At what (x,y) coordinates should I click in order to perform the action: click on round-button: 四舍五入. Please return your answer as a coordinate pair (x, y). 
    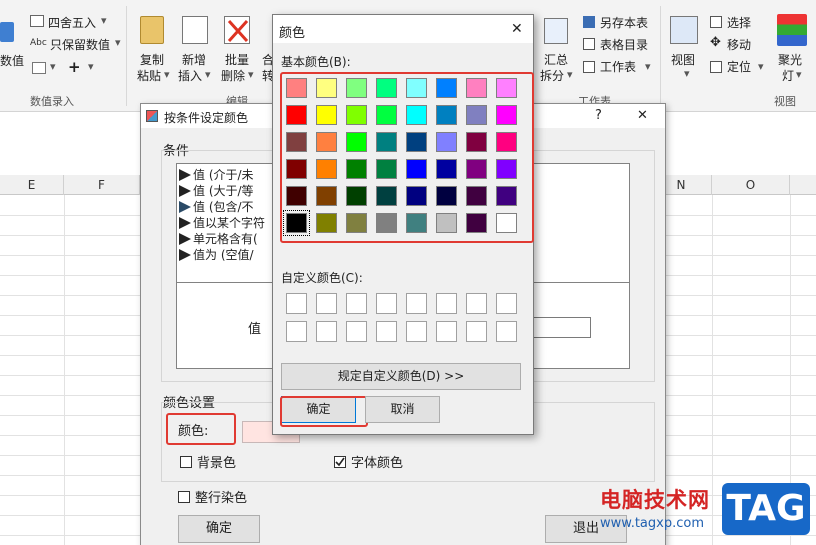
    Looking at the image, I should click on (72, 22).